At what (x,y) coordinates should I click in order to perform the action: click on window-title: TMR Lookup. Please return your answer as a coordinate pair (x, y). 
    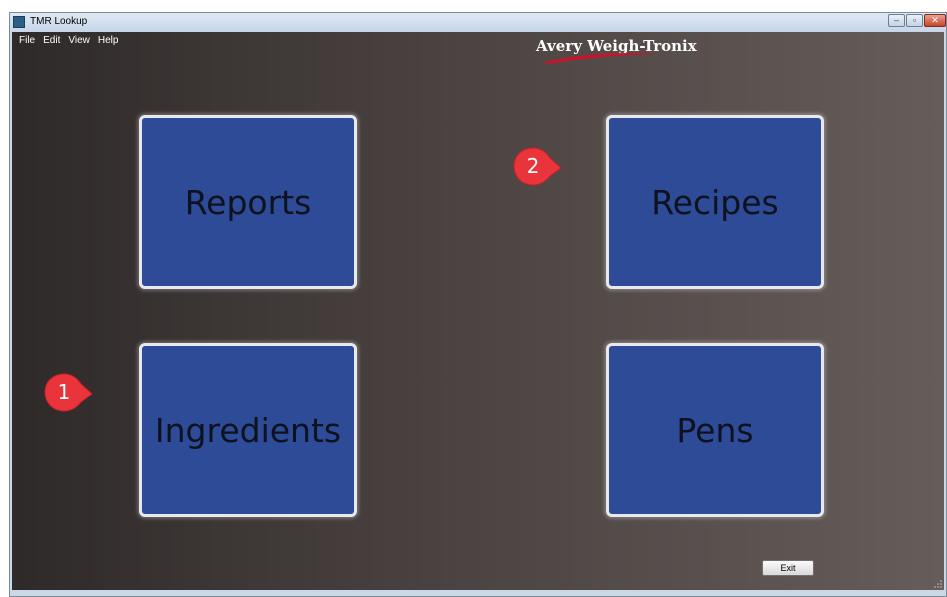
    Looking at the image, I should click on (59, 21).